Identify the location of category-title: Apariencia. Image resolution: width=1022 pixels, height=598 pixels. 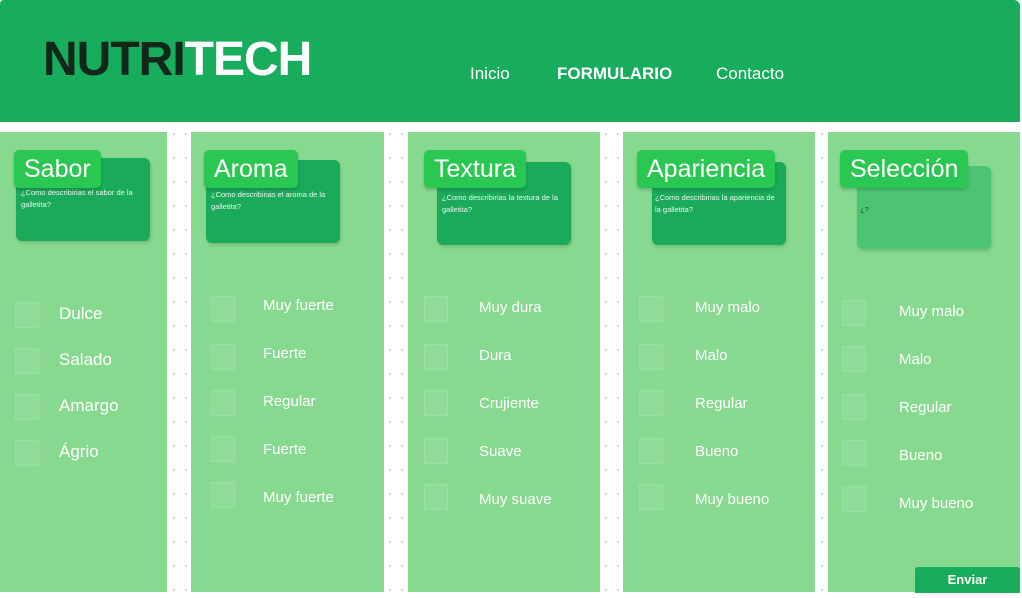
(706, 169).